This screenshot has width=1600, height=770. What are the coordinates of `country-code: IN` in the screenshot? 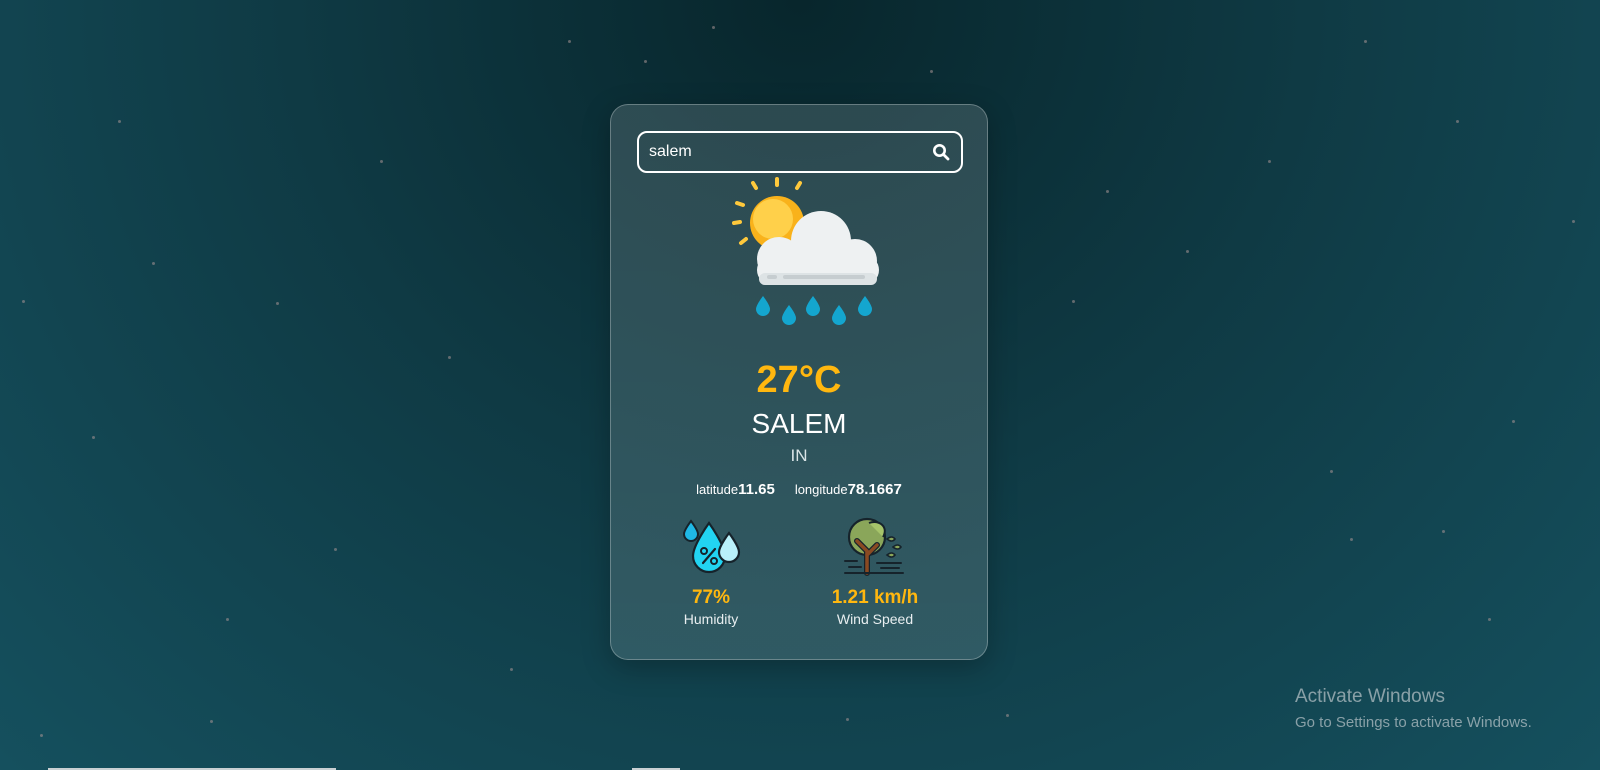 It's located at (799, 455).